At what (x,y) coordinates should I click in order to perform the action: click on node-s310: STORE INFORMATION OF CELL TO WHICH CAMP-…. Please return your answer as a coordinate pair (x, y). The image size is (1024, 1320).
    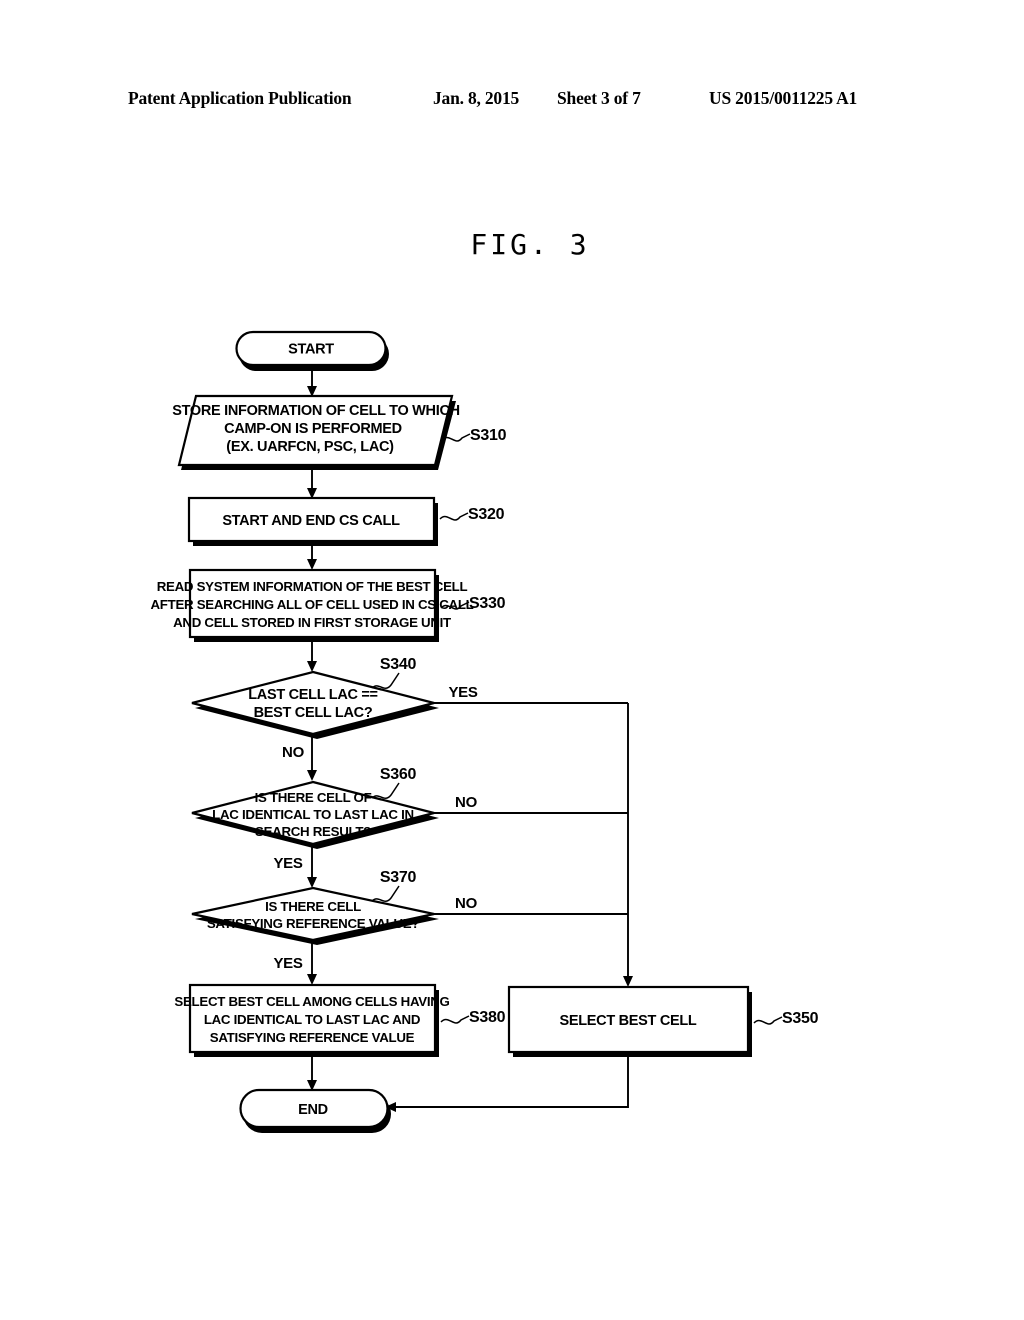
    Looking at the image, I should click on (339, 432).